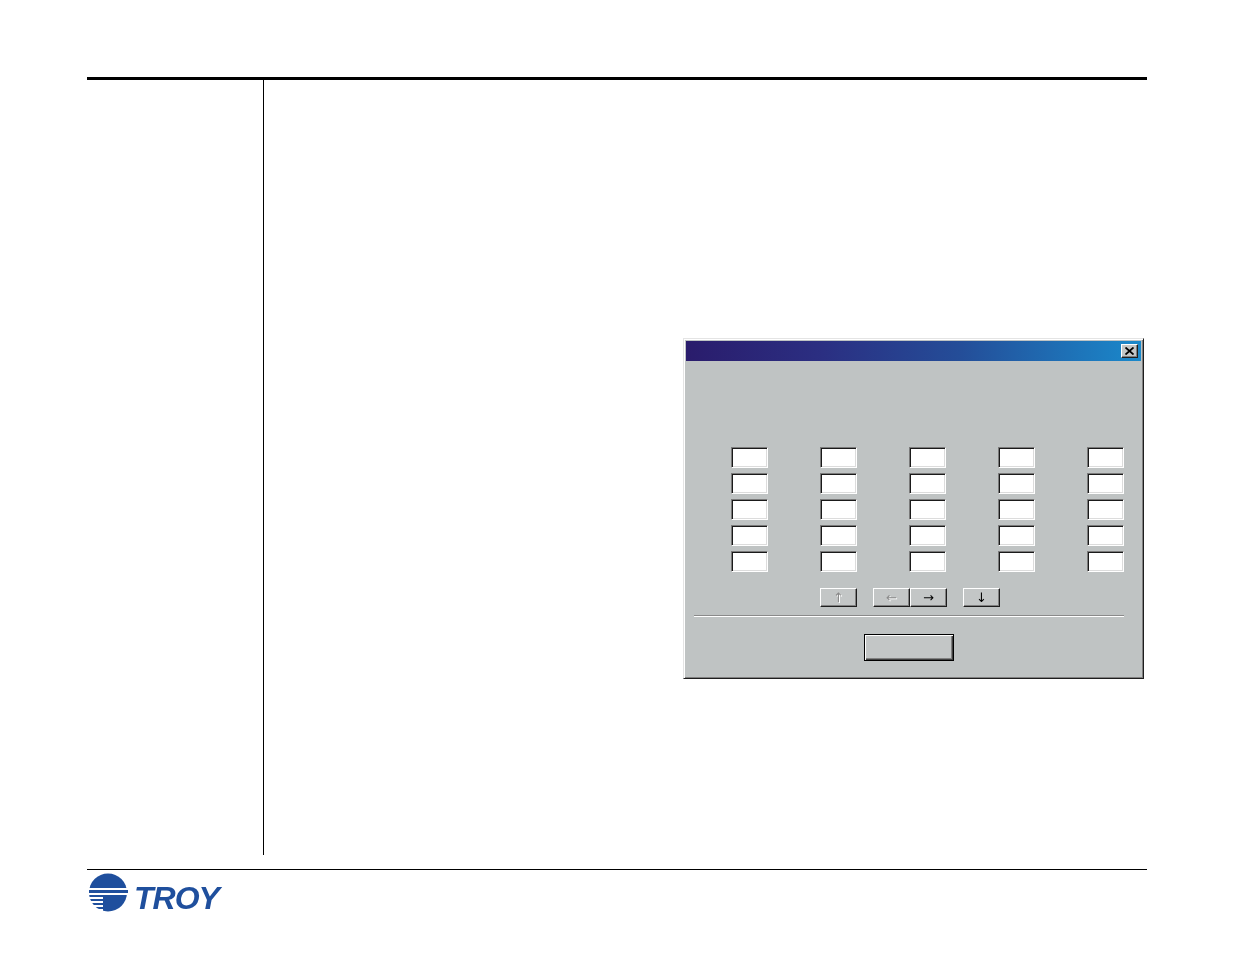 The width and height of the screenshot is (1235, 954). Describe the element at coordinates (928, 597) in the screenshot. I see `arrow-button: →` at that location.